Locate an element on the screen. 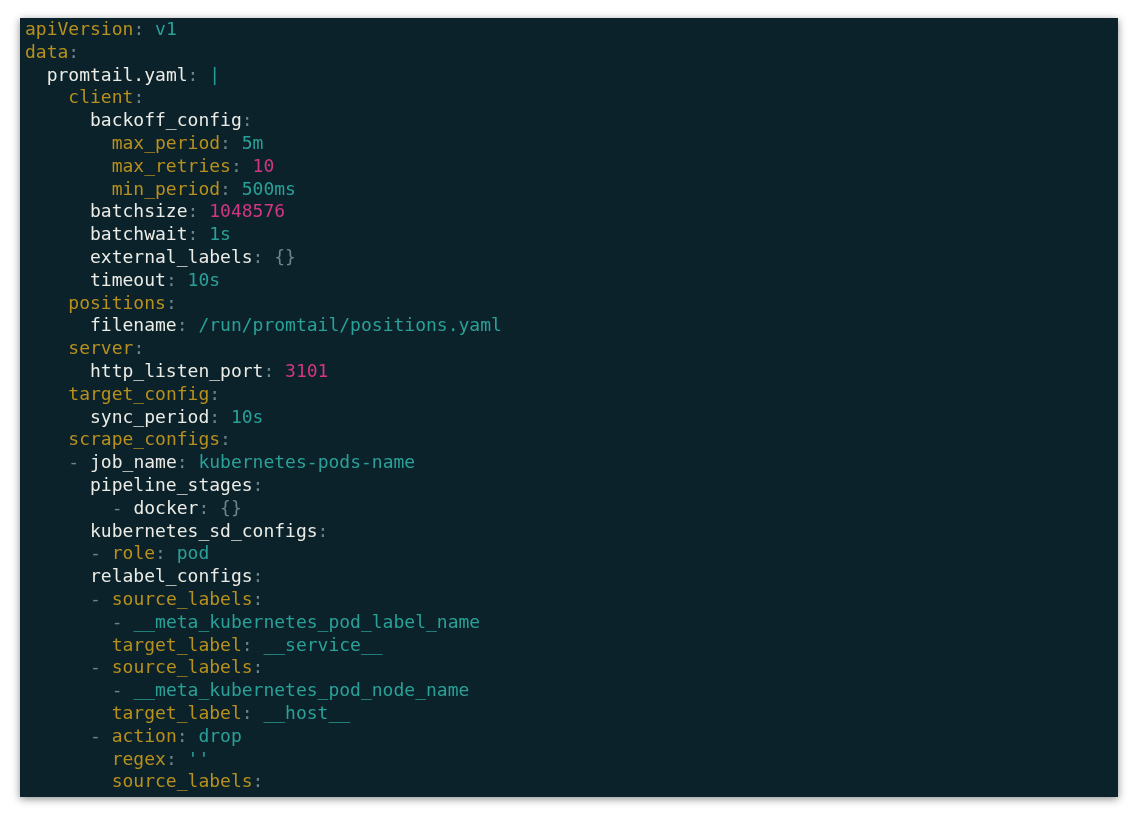 The width and height of the screenshot is (1138, 817). code-line: min_period: 500ms is located at coordinates (203, 189).